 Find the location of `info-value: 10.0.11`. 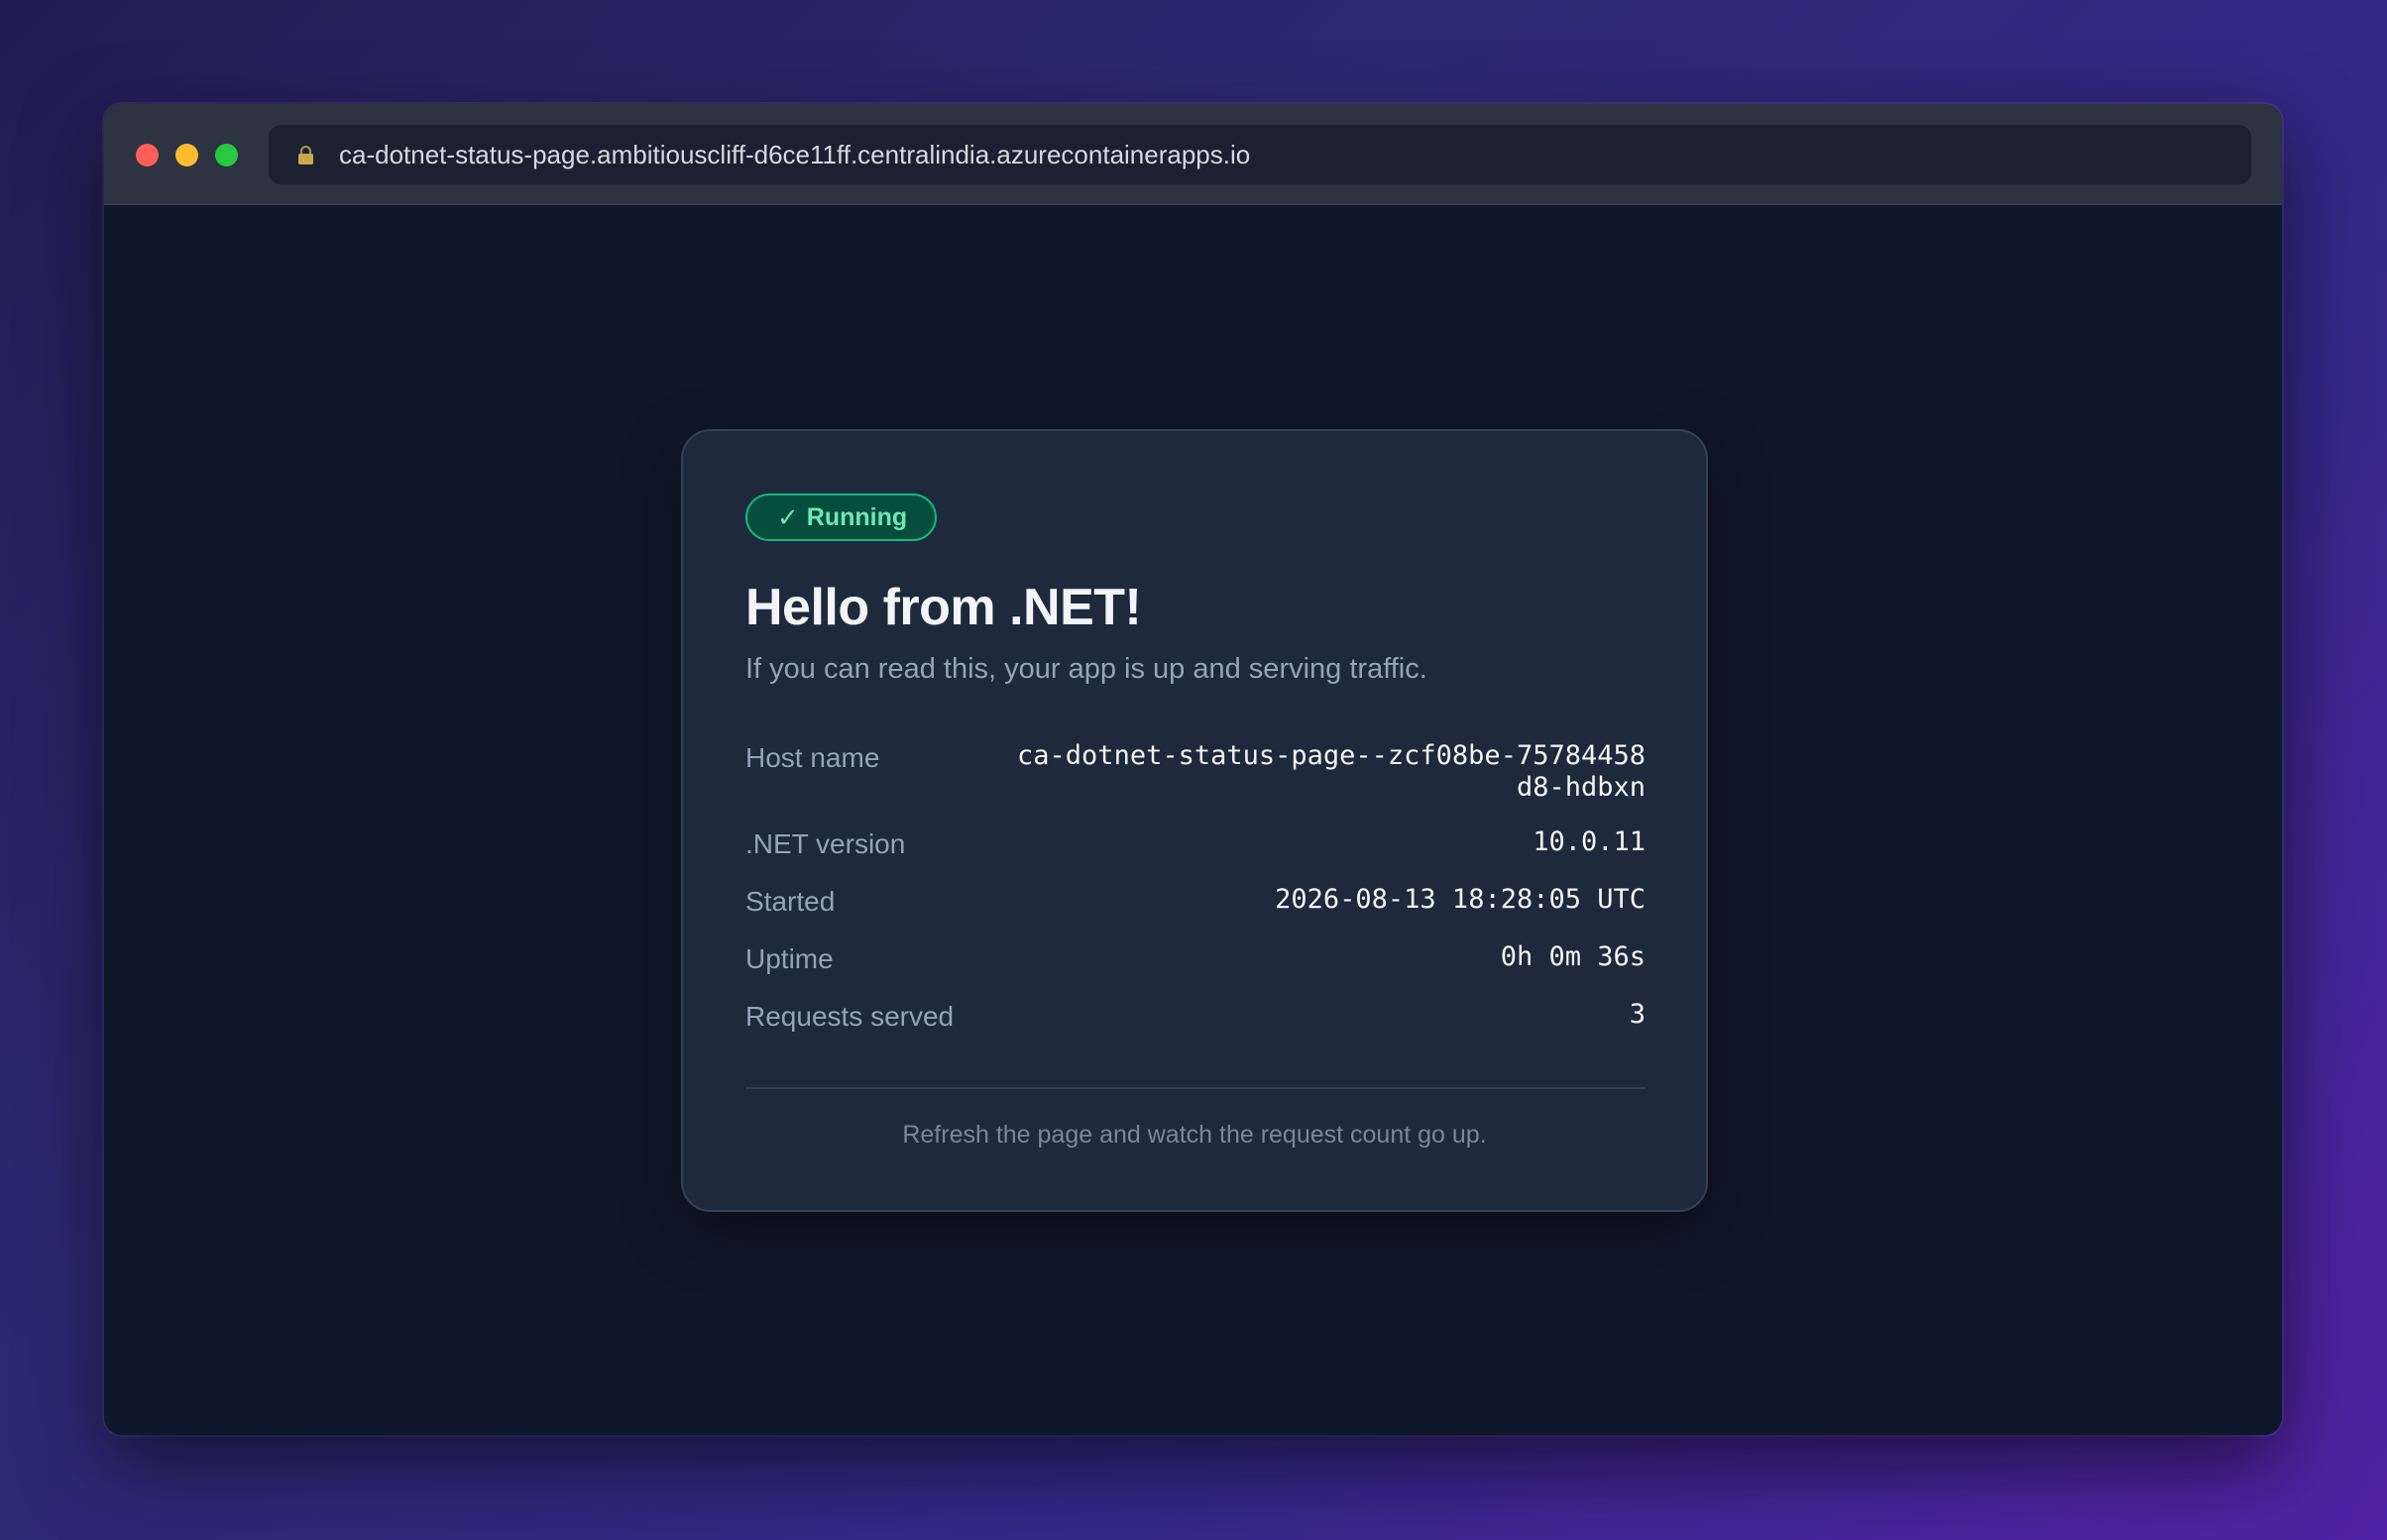

info-value: 10.0.11 is located at coordinates (1589, 841).